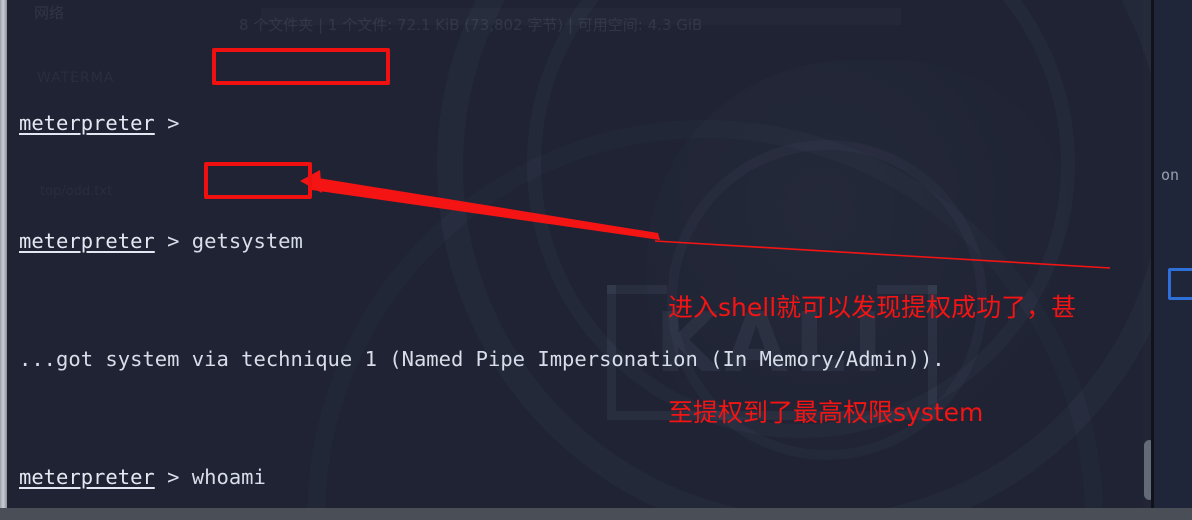 Image resolution: width=1192 pixels, height=520 pixels. I want to click on blue-highlight-box, so click(1180, 284).